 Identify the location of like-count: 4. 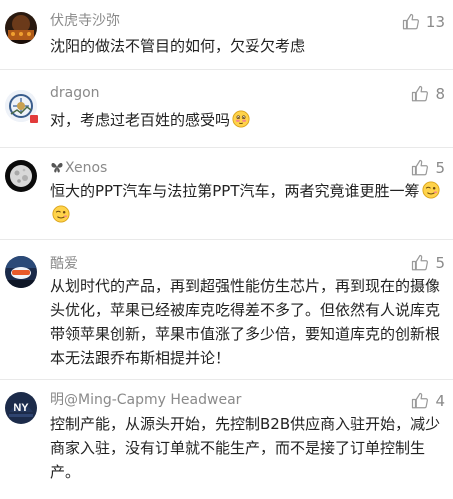
(440, 401).